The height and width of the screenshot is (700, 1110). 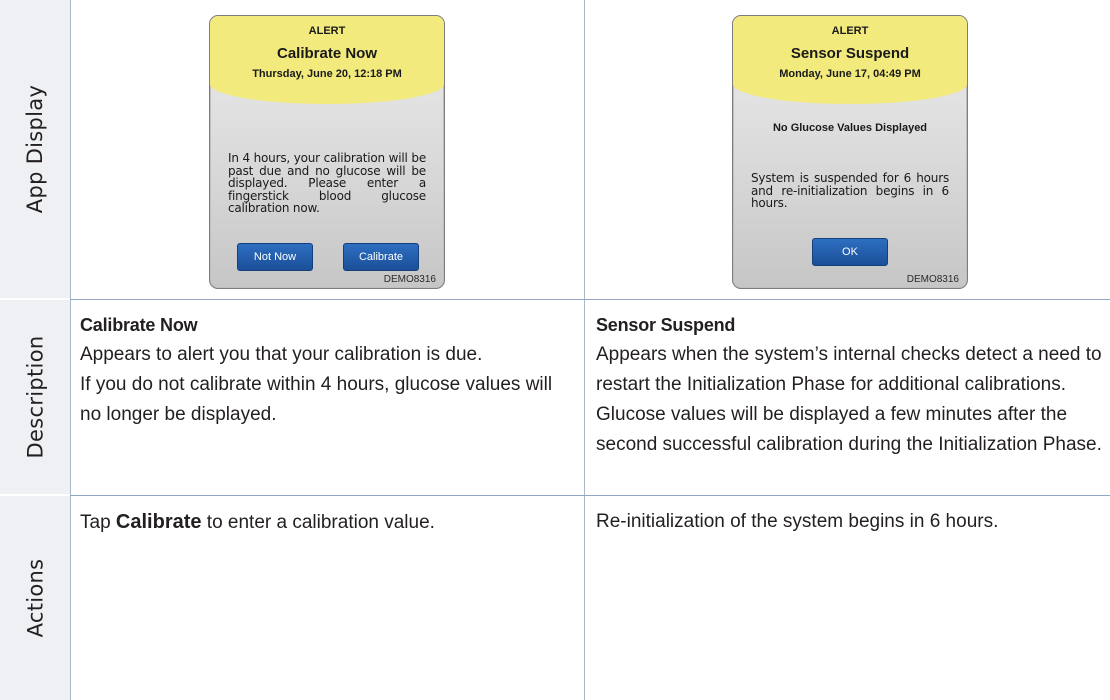 What do you see at coordinates (584, 350) in the screenshot?
I see `column-divider-middle` at bounding box center [584, 350].